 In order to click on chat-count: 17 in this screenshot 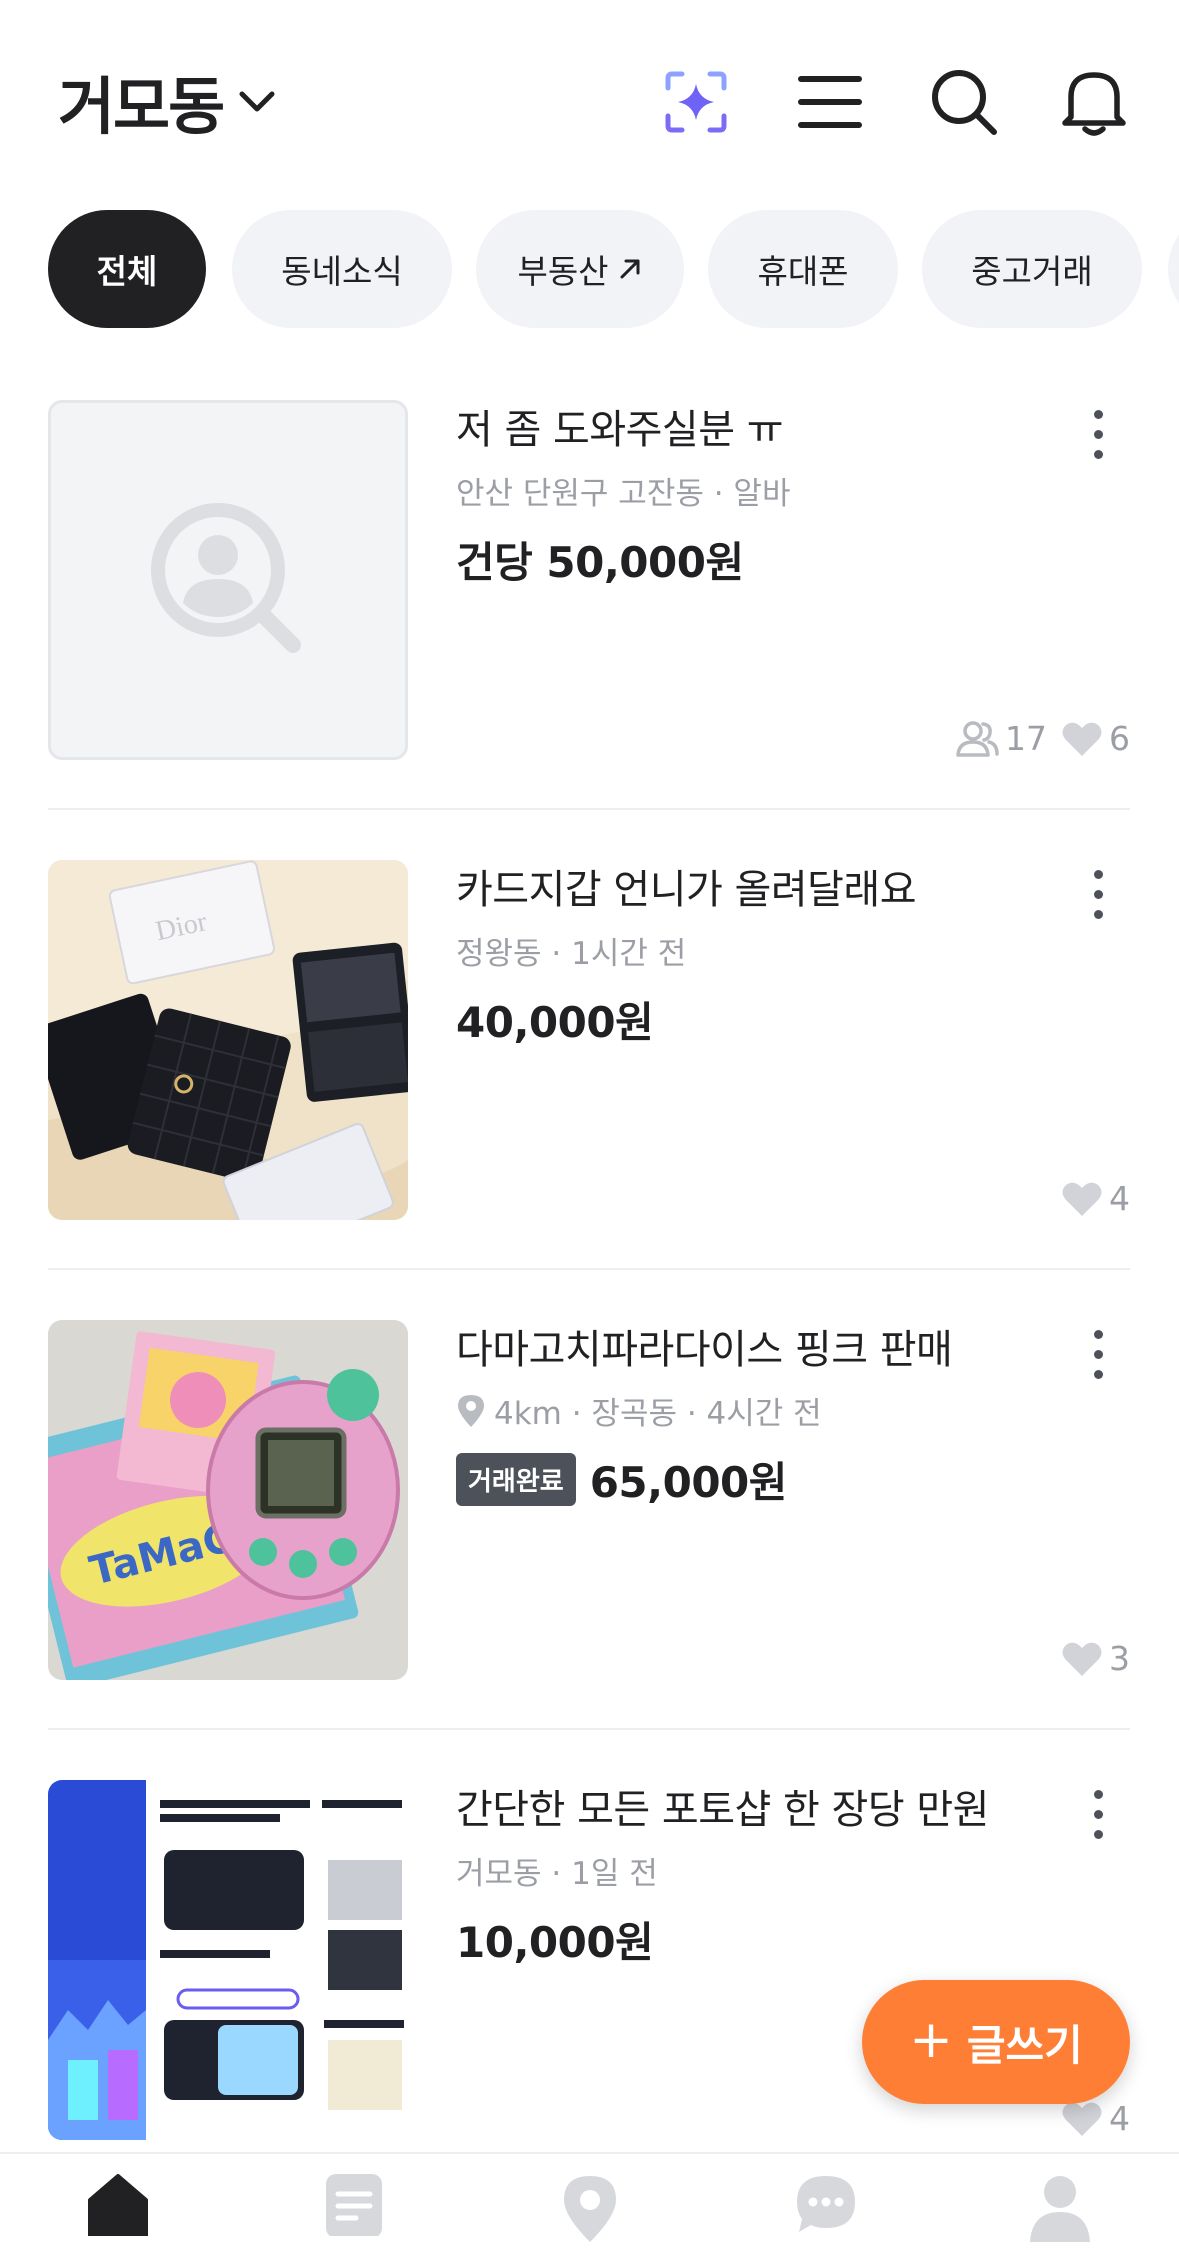, I will do `click(1001, 738)`.